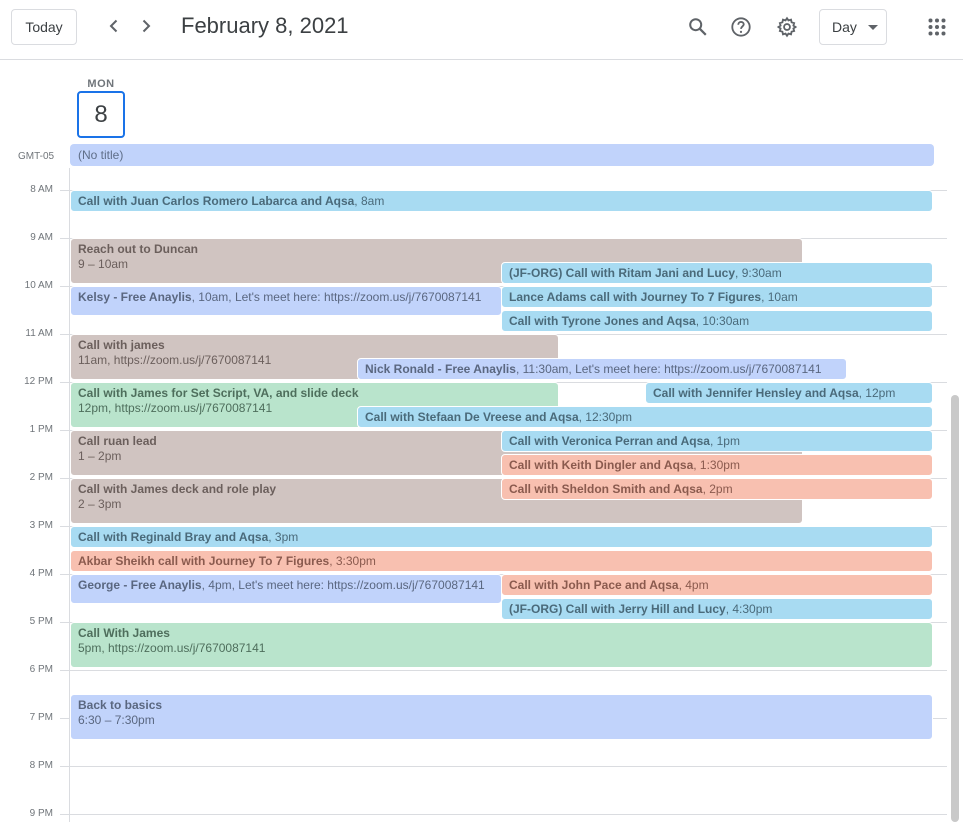 The width and height of the screenshot is (963, 822). I want to click on hour-label: 10 AM, so click(38, 285).